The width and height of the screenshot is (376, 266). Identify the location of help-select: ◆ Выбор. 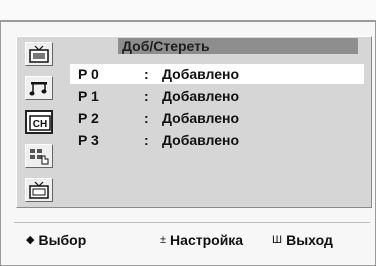
(56, 241).